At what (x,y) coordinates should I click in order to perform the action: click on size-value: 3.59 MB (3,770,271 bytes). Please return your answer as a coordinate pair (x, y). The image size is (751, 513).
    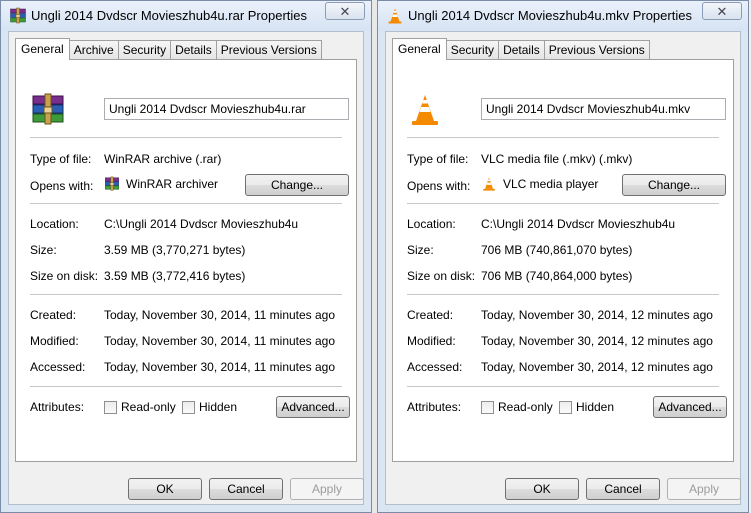
    Looking at the image, I should click on (175, 250).